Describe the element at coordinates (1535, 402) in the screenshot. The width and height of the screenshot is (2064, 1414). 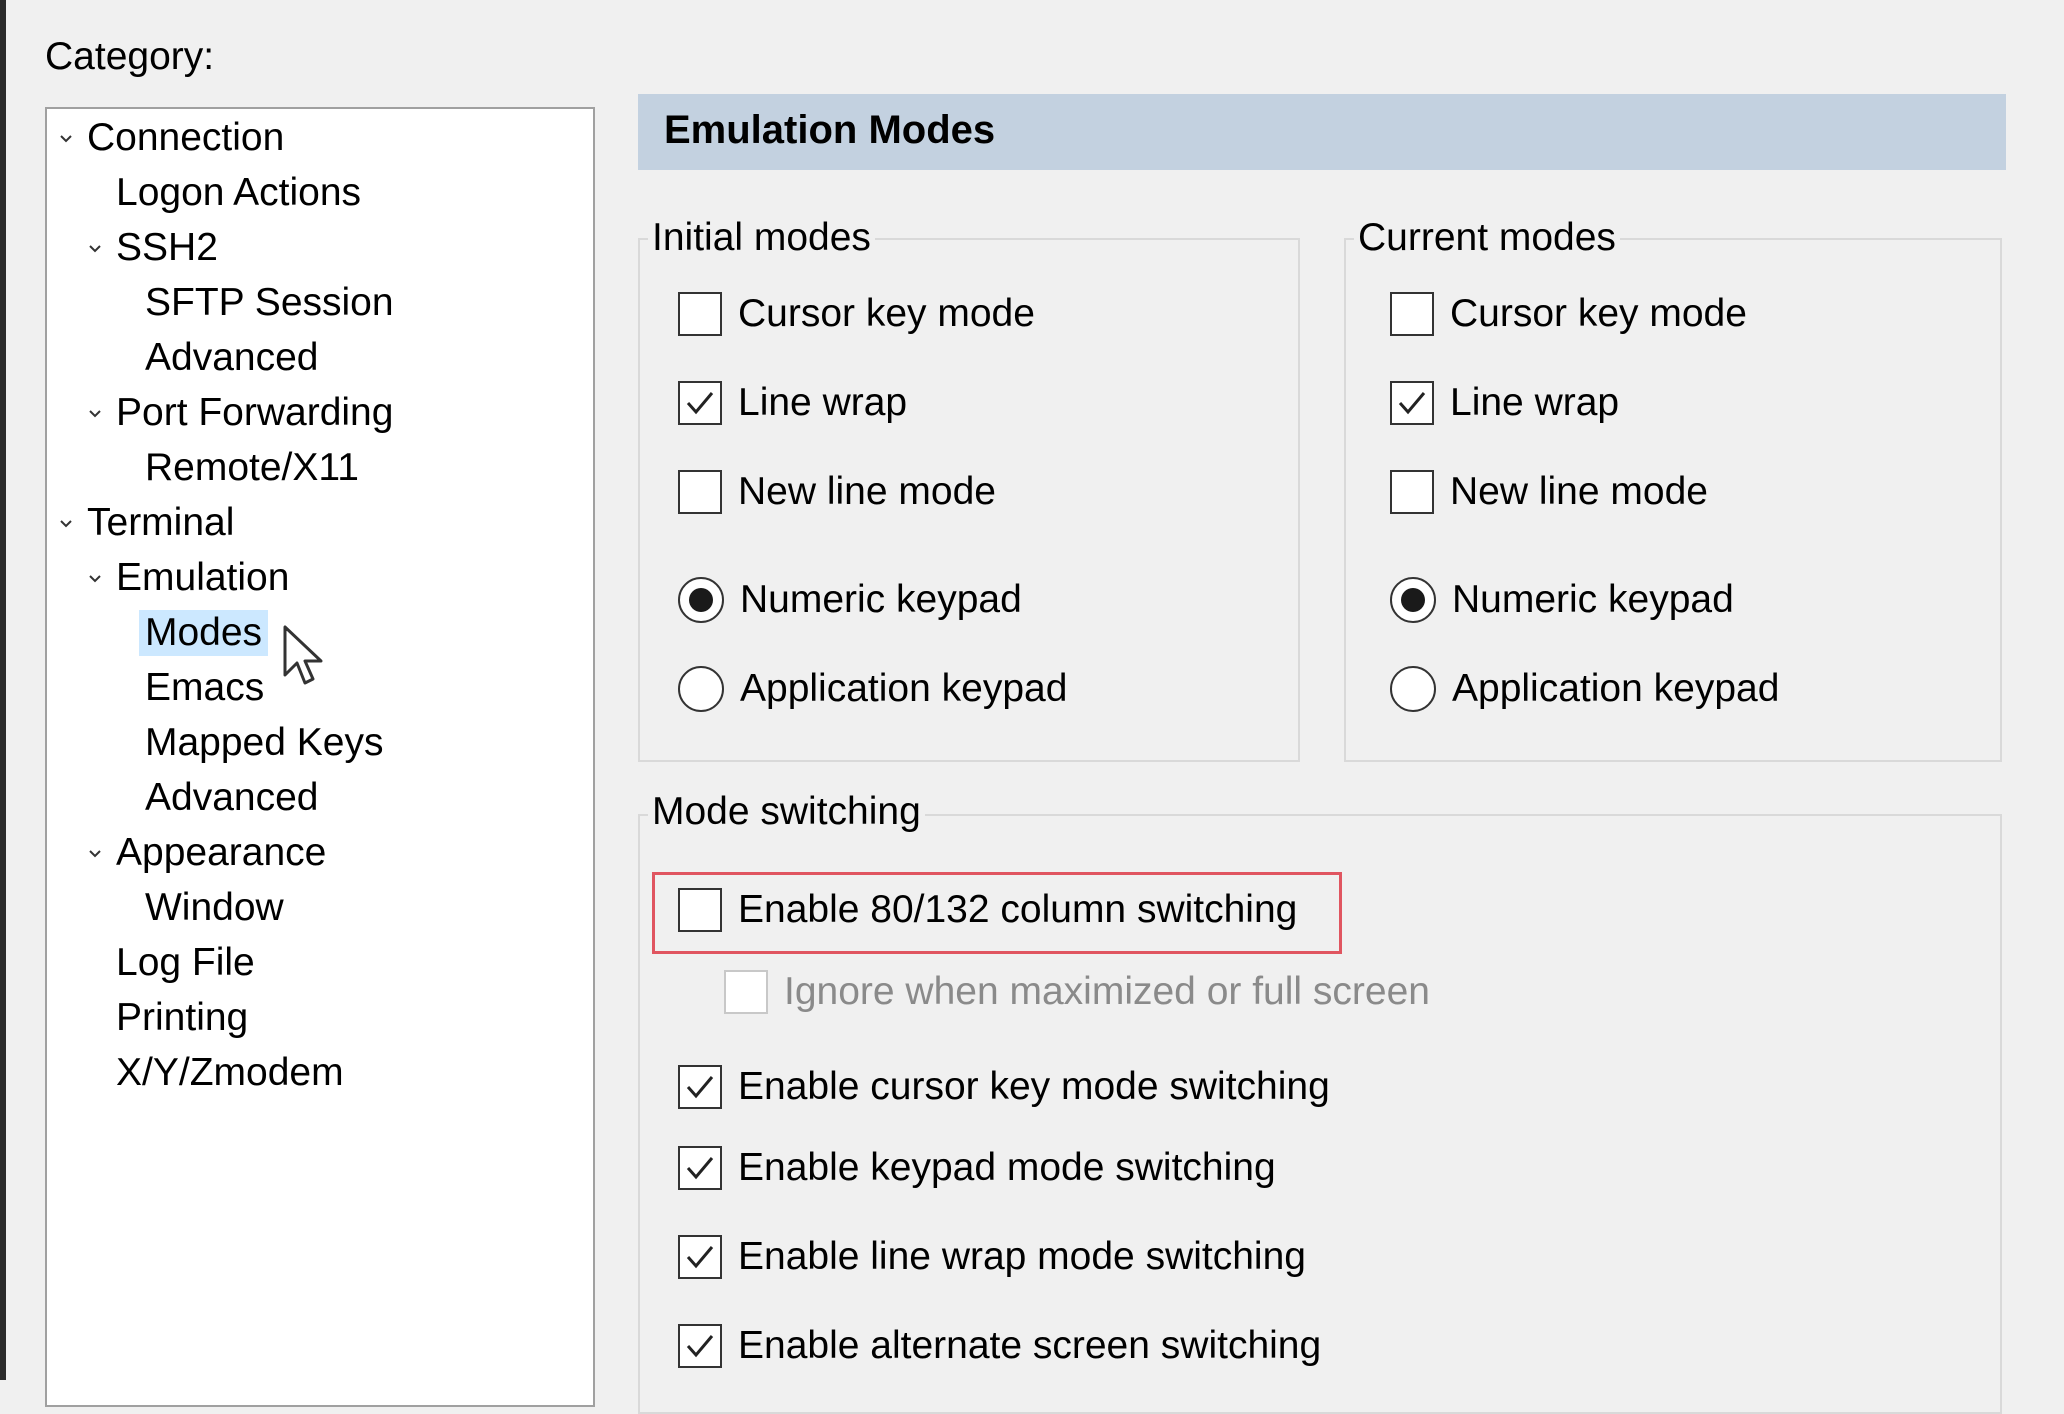
I see `current-line-wrap-label: Line wrap` at that location.